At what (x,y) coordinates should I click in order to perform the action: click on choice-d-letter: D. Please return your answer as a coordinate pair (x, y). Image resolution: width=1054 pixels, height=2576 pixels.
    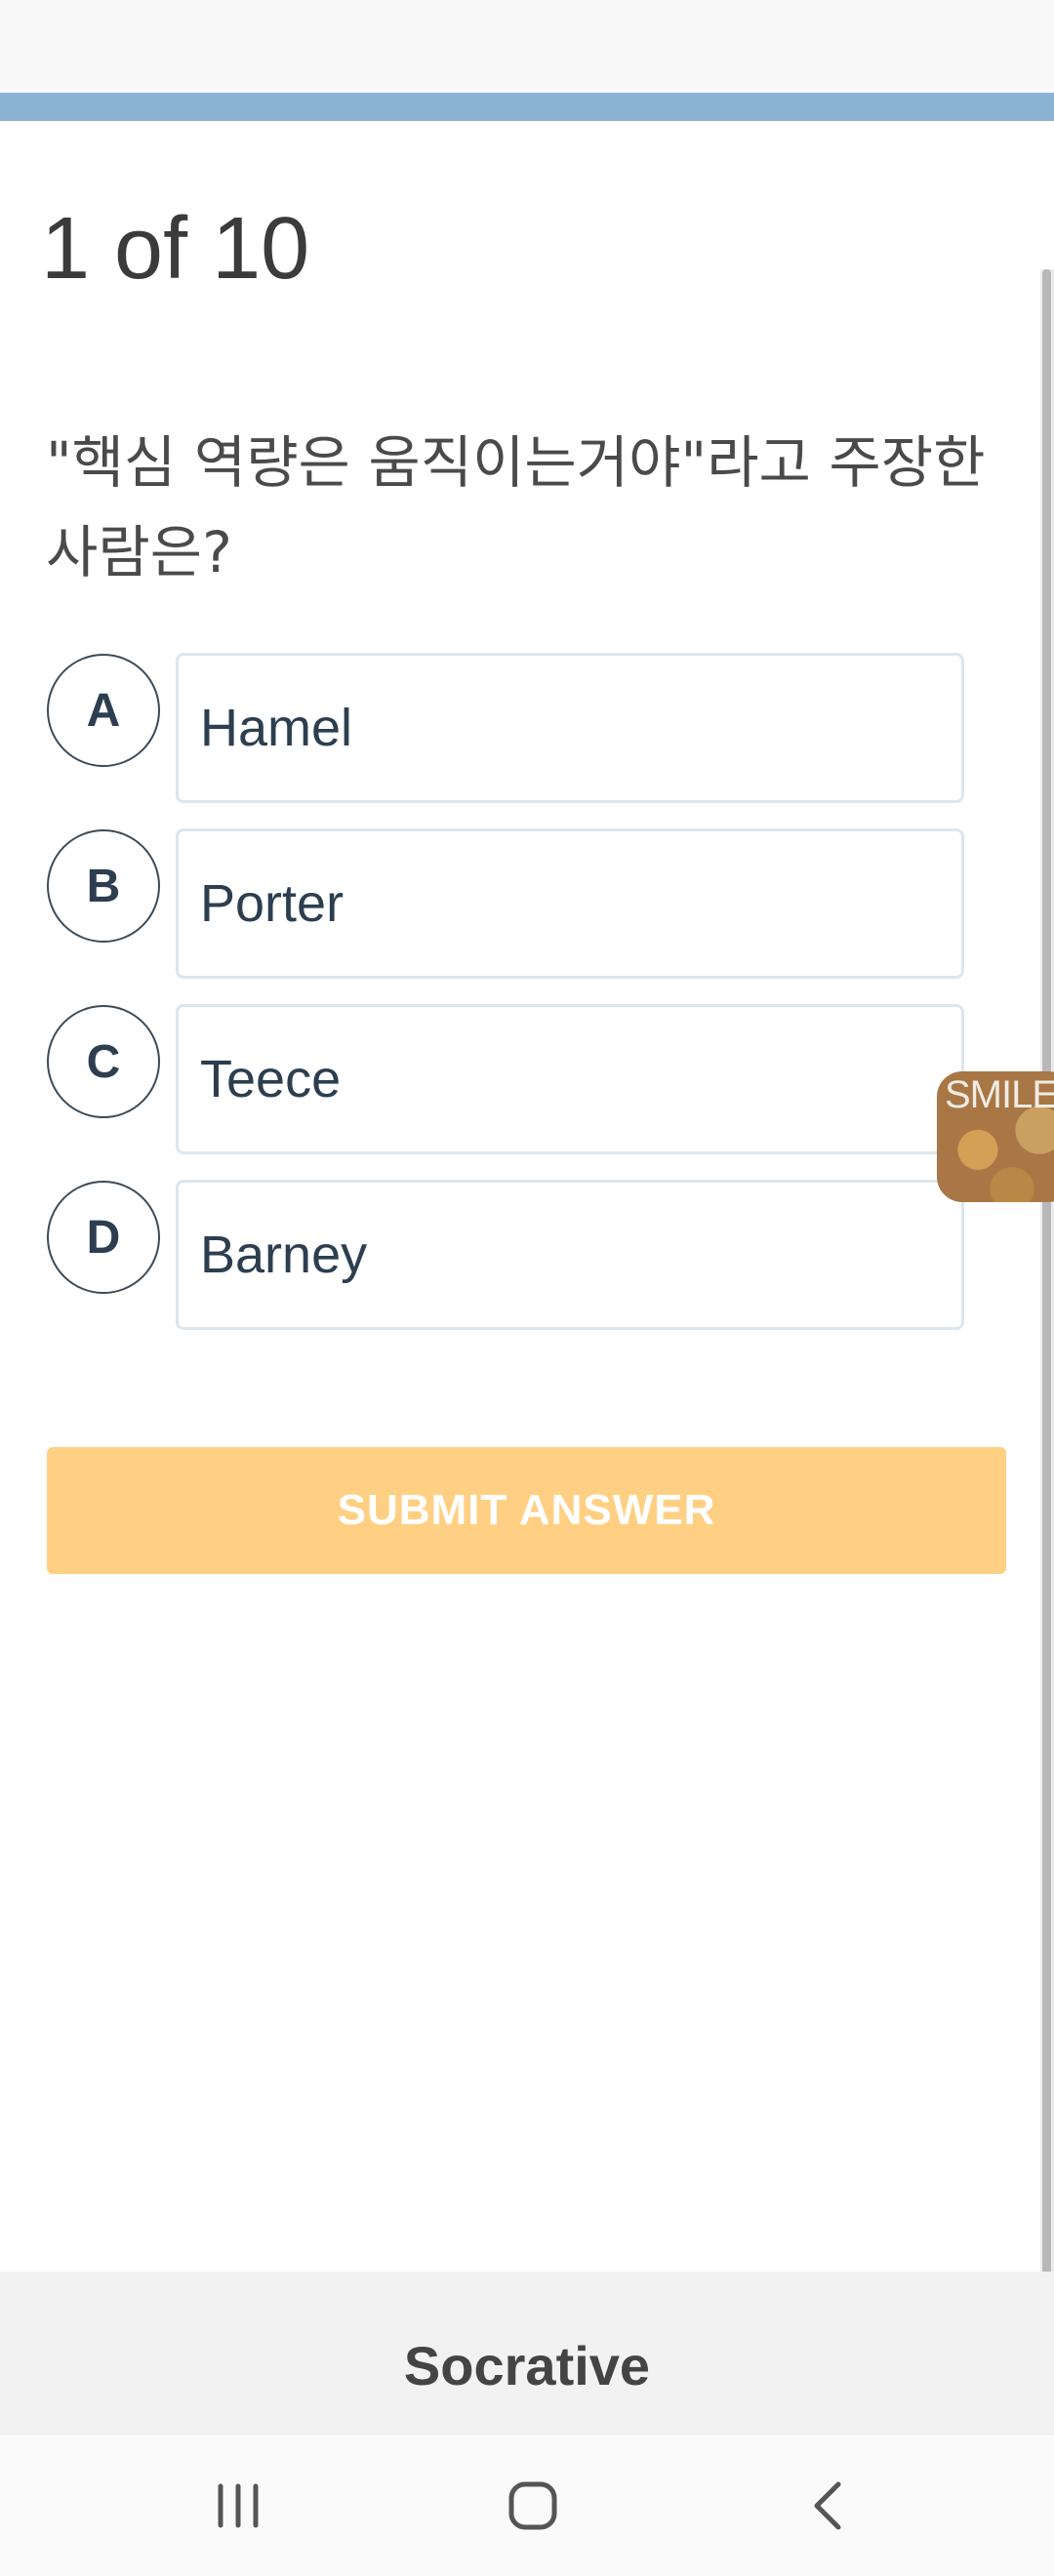
    Looking at the image, I should click on (103, 1237).